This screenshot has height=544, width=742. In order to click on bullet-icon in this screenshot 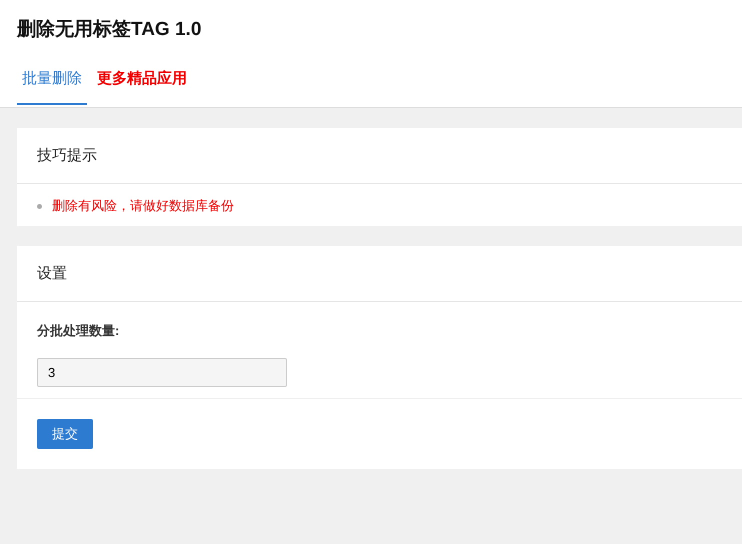, I will do `click(39, 206)`.